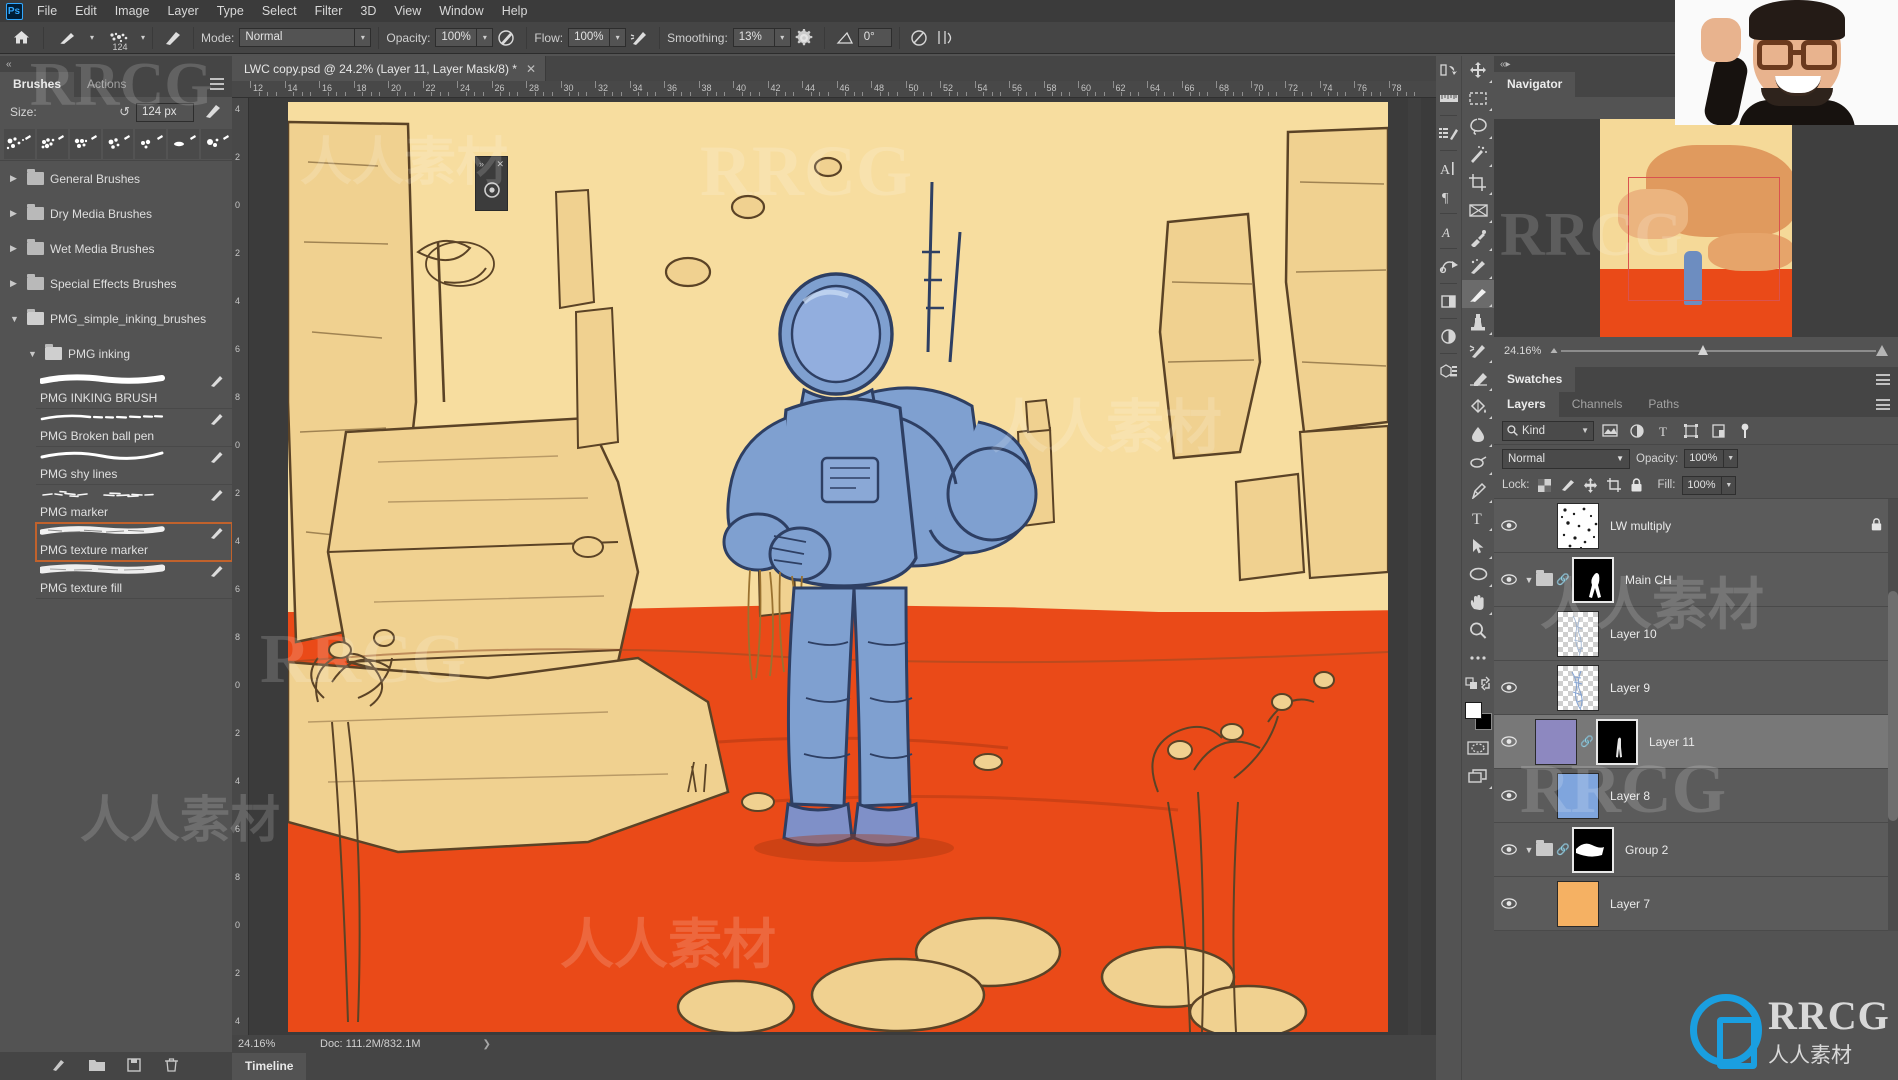  Describe the element at coordinates (143, 37) in the screenshot. I see `brush-tip-dropdown-icon: ▾` at that location.